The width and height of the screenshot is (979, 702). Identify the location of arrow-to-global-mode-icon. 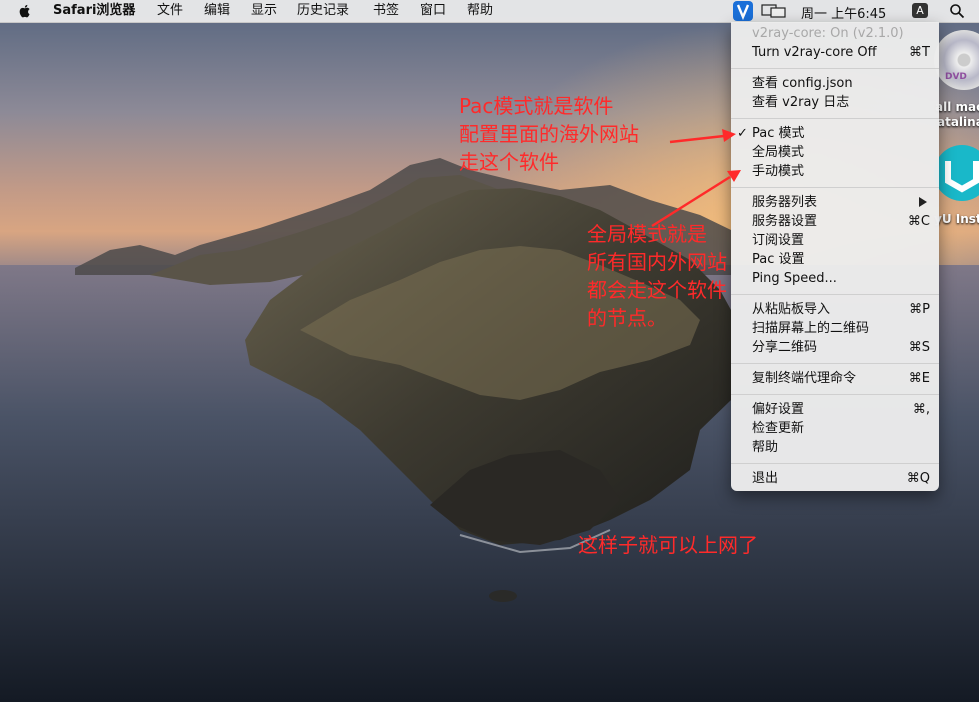
(696, 199).